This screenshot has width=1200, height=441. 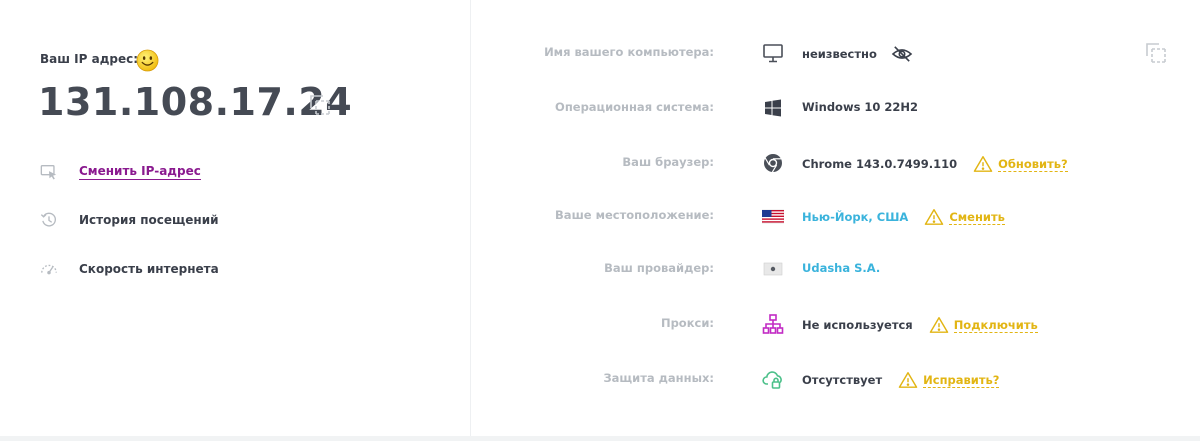 What do you see at coordinates (49, 269) in the screenshot?
I see `speedometer-icon` at bounding box center [49, 269].